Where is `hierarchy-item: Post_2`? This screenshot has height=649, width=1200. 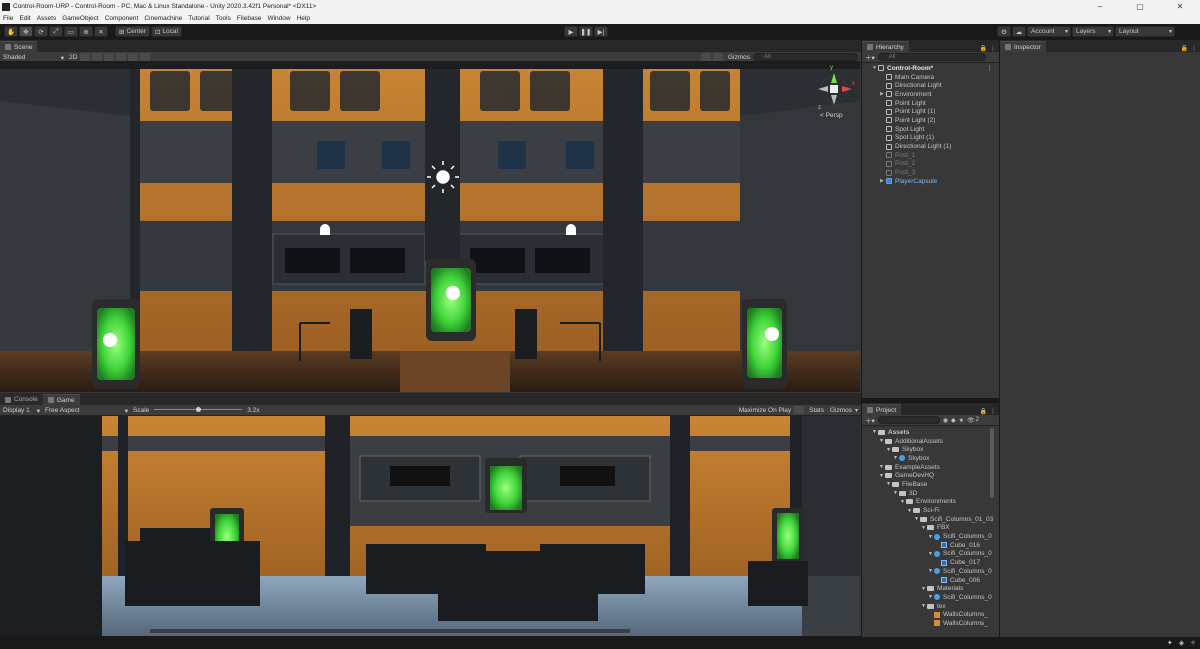
hierarchy-item: Post_2 is located at coordinates (939, 164).